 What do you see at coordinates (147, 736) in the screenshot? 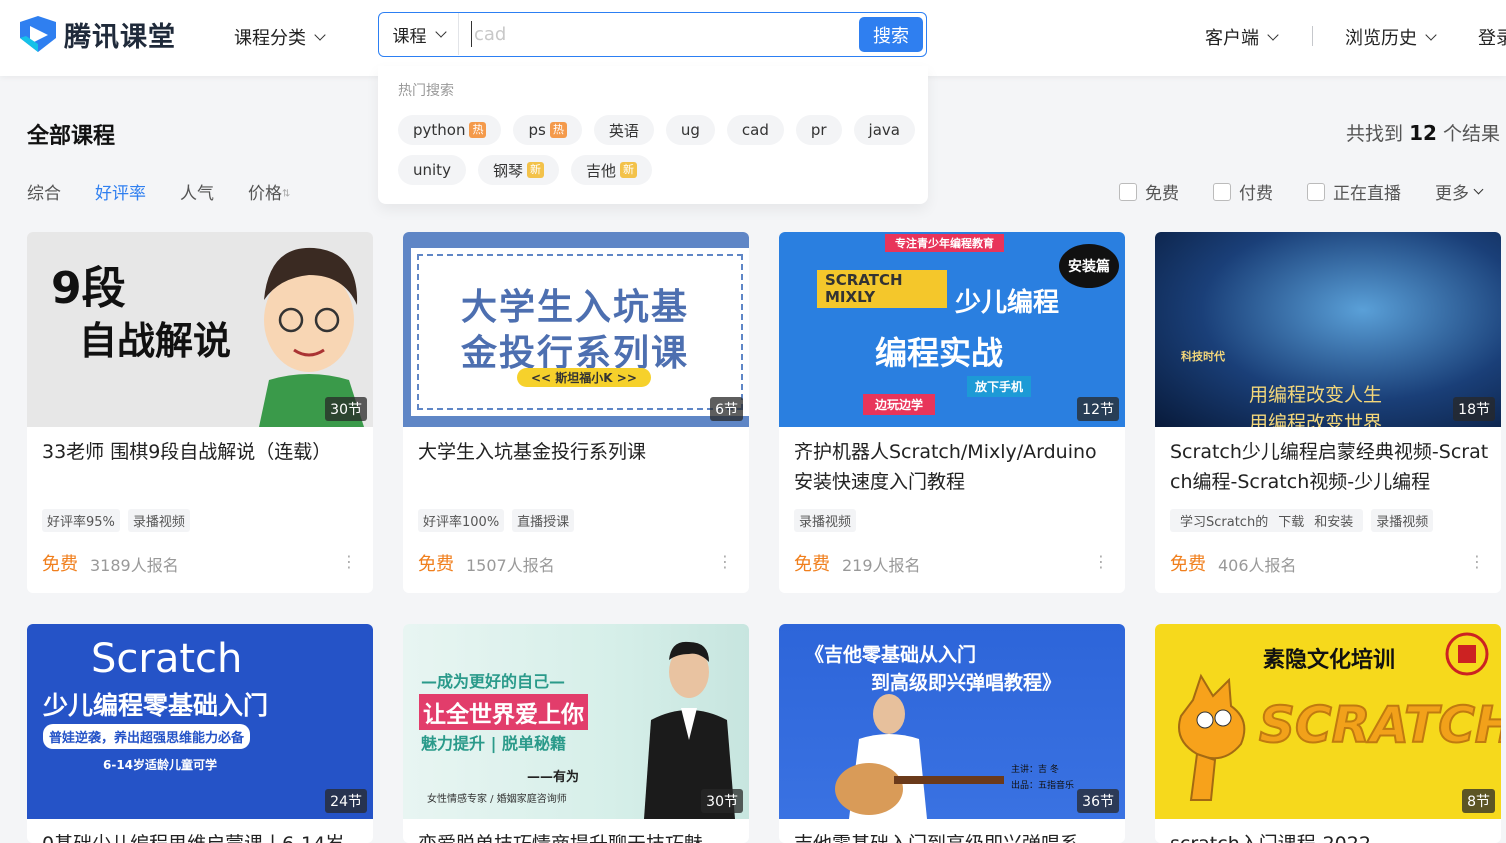
I see `thumb-text: 普娃逆袭，养出超强思维能力必备` at bounding box center [147, 736].